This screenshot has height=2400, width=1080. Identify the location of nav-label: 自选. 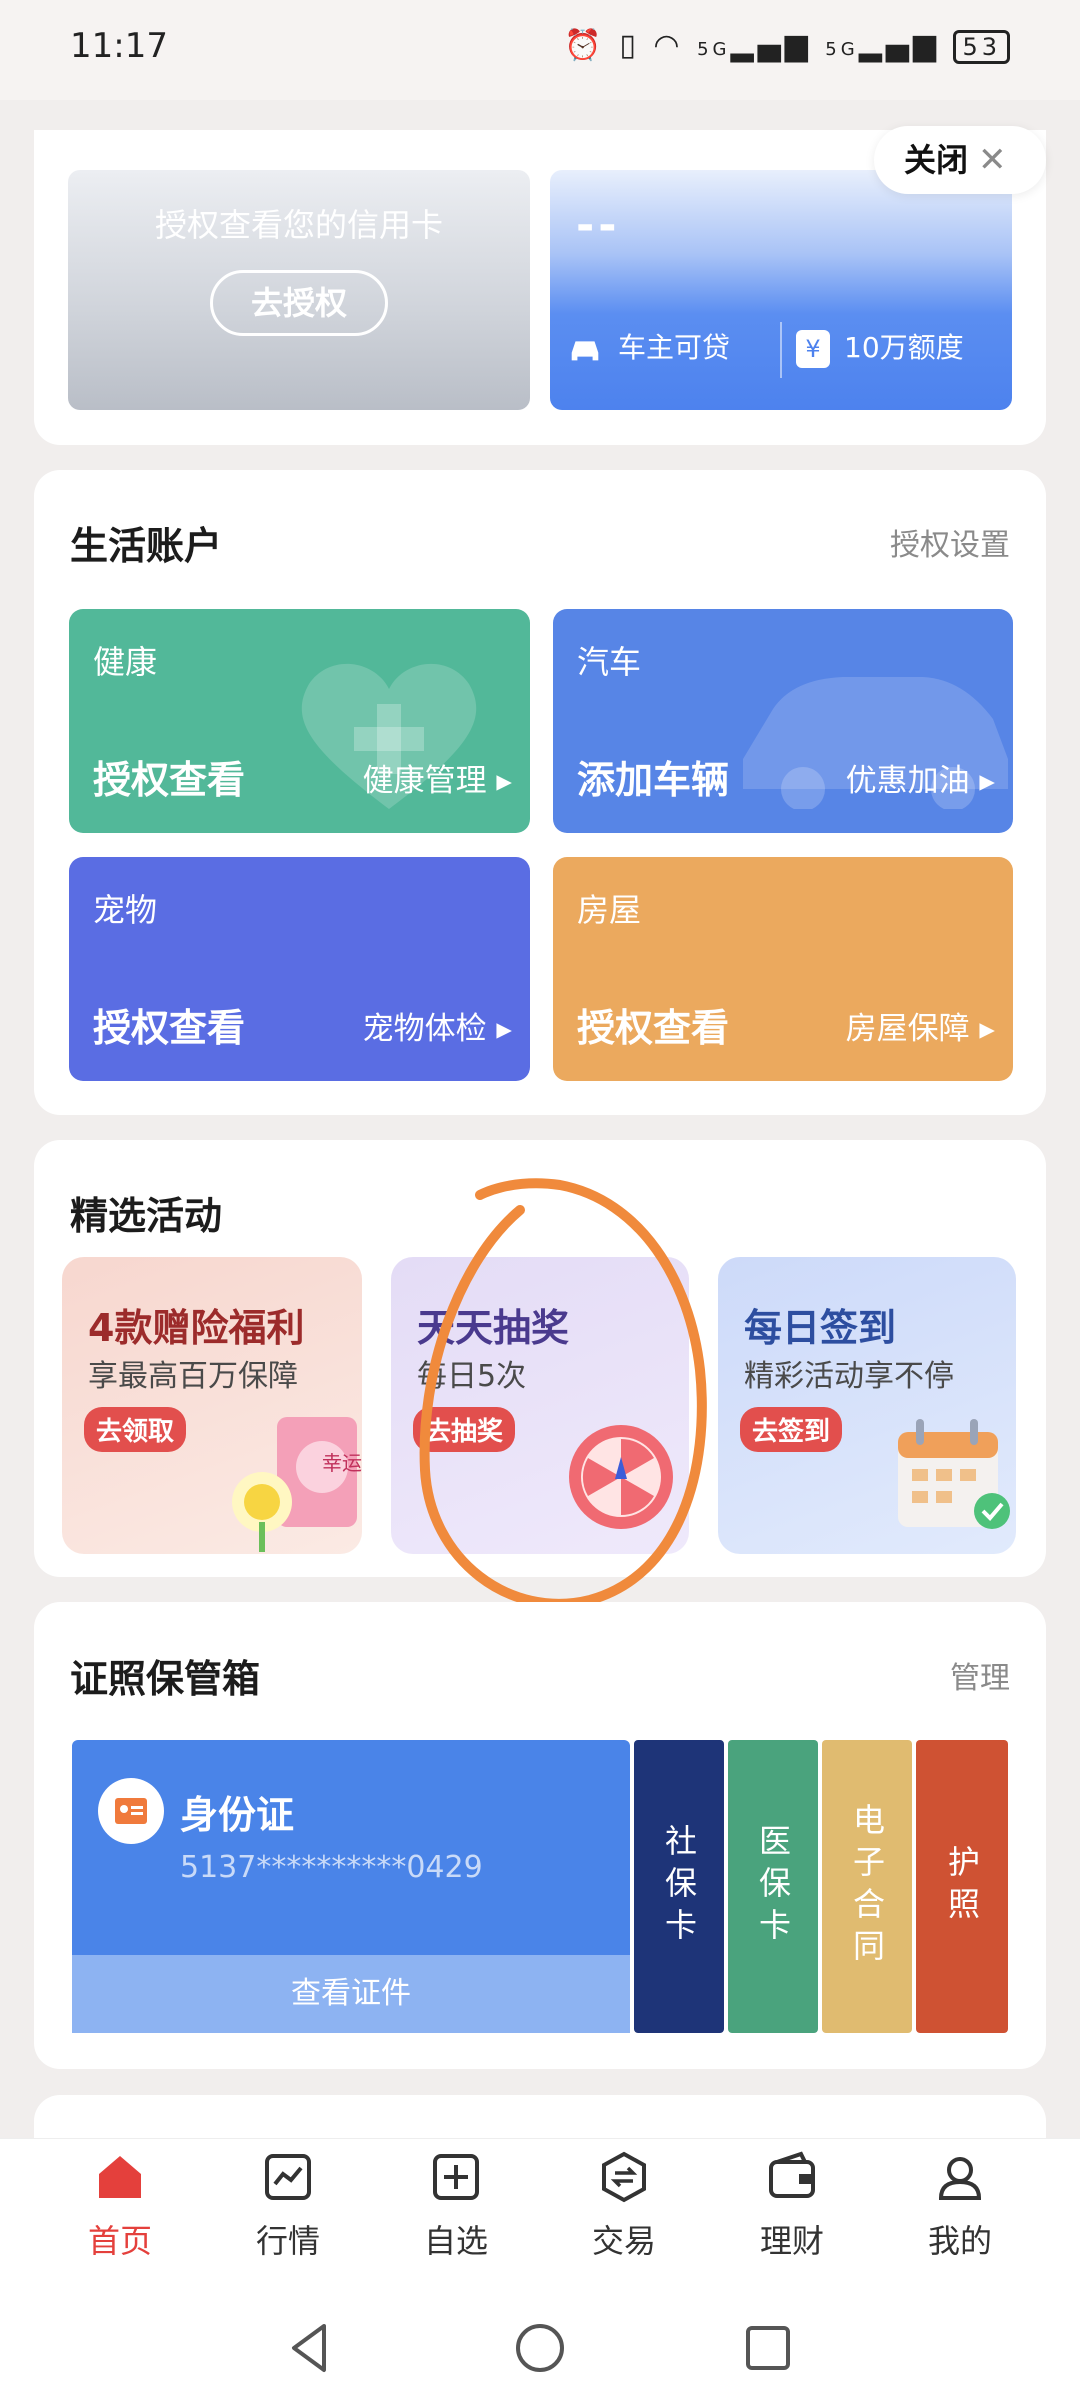
(455, 2241).